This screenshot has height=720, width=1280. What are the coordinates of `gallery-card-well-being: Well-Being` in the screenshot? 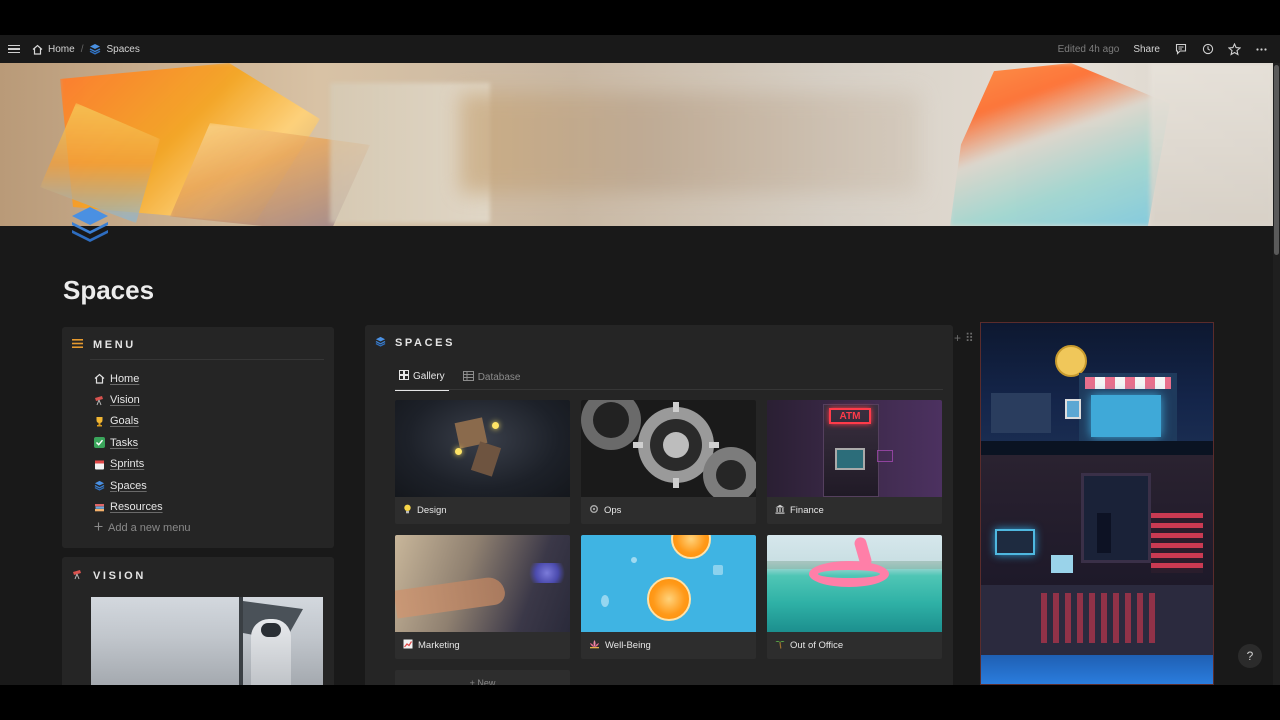 It's located at (668, 597).